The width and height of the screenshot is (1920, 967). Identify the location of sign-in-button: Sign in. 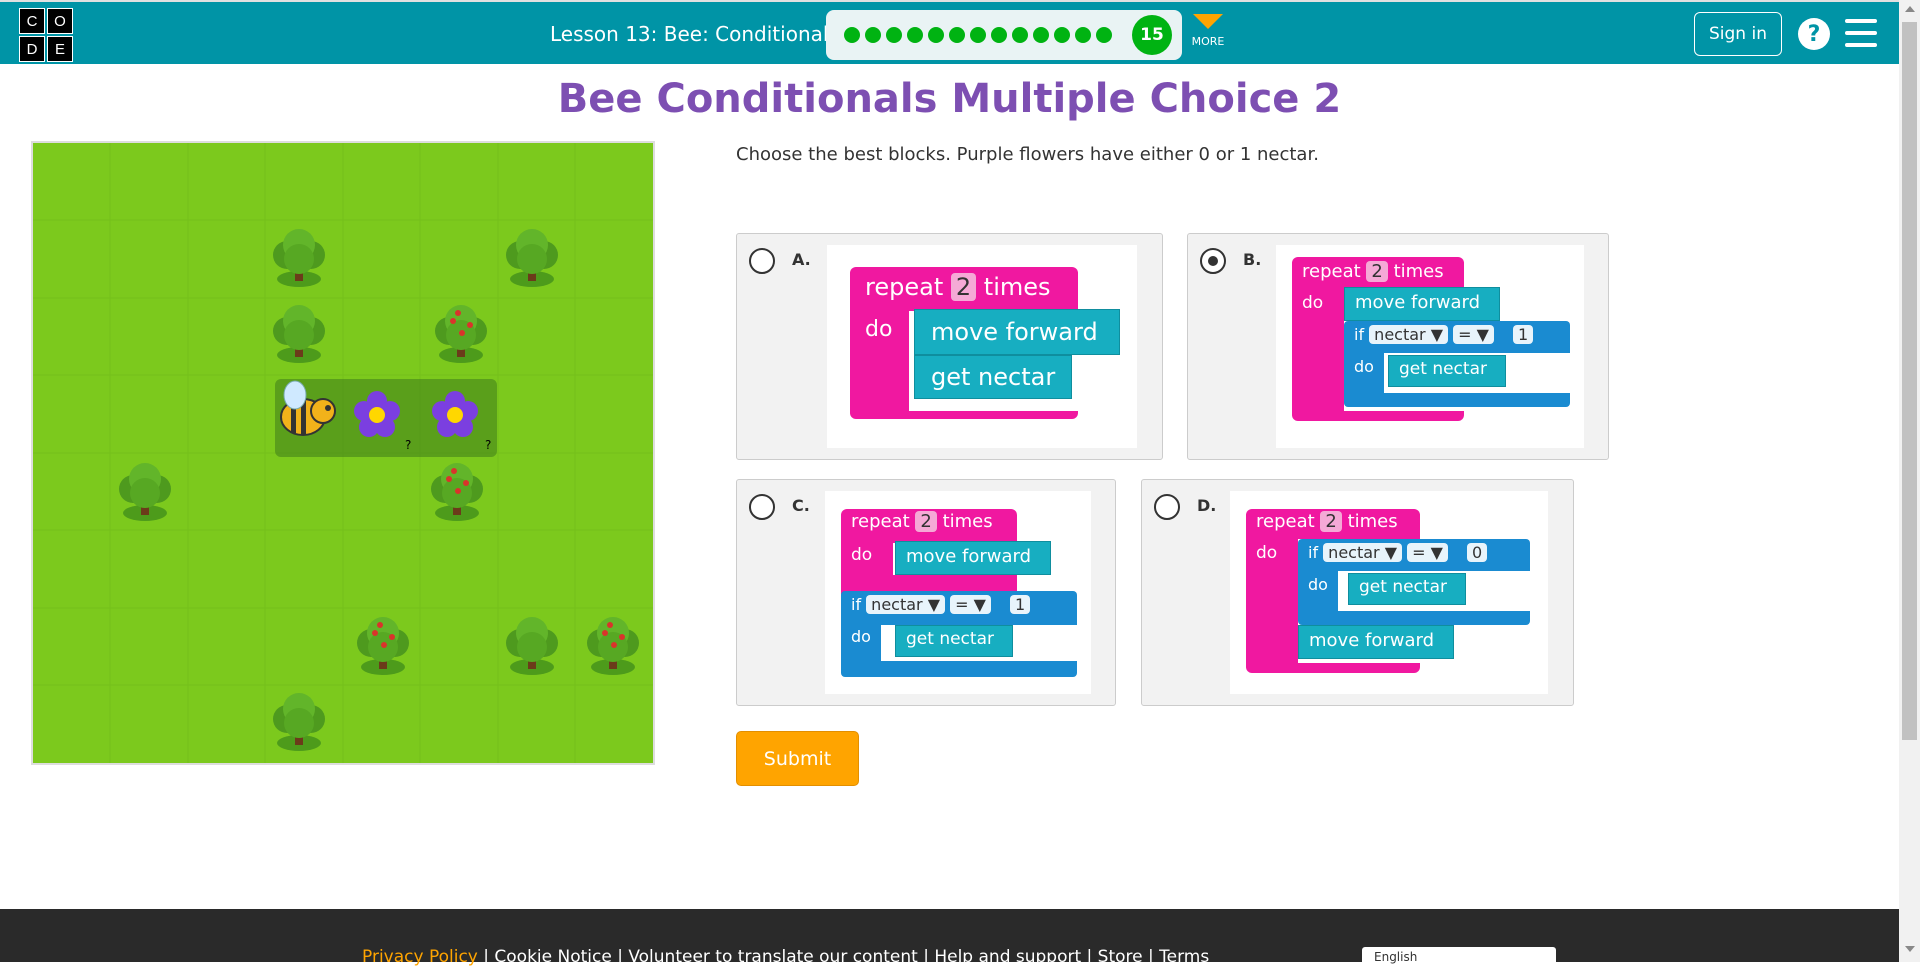
(1738, 34).